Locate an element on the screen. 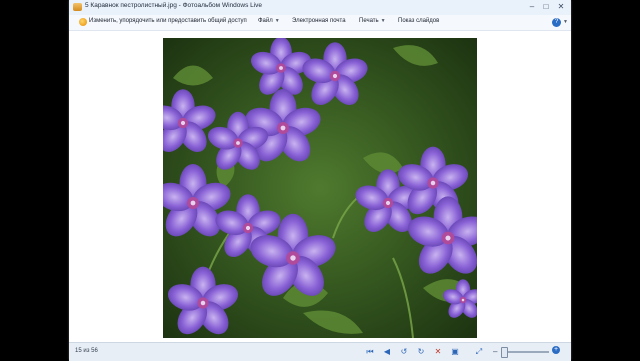 This screenshot has width=640, height=361. menu-slideshow-label: Показ слайдов is located at coordinates (419, 21).